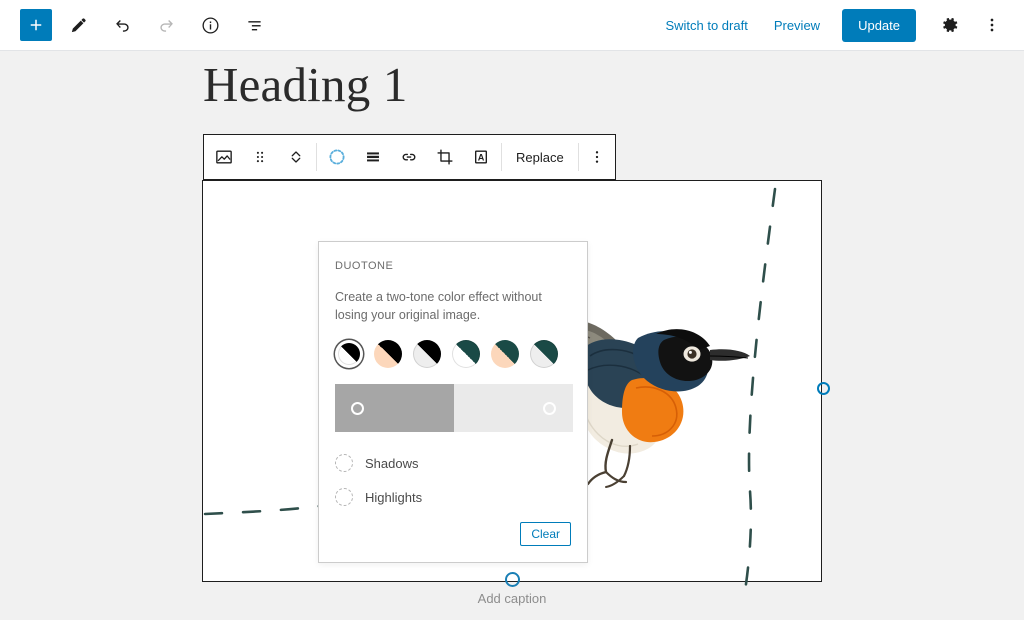  Describe the element at coordinates (540, 157) in the screenshot. I see `replace-button: Replace` at that location.